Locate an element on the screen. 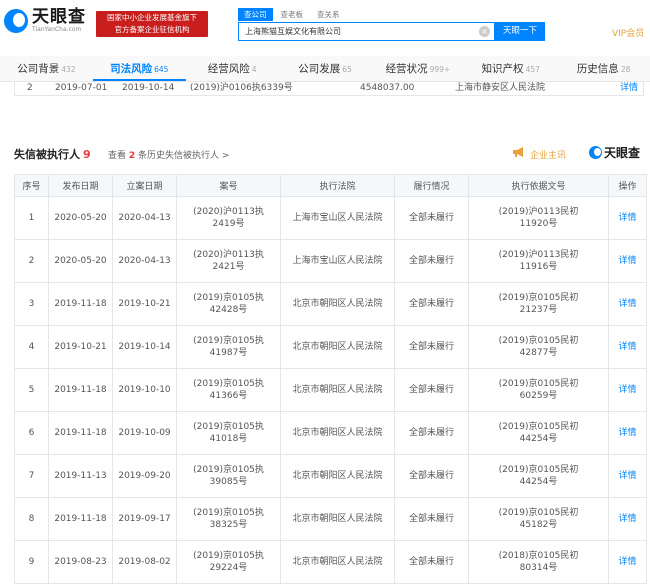  cell-basis: (2018)京0105民初 80314号 is located at coordinates (538, 562).